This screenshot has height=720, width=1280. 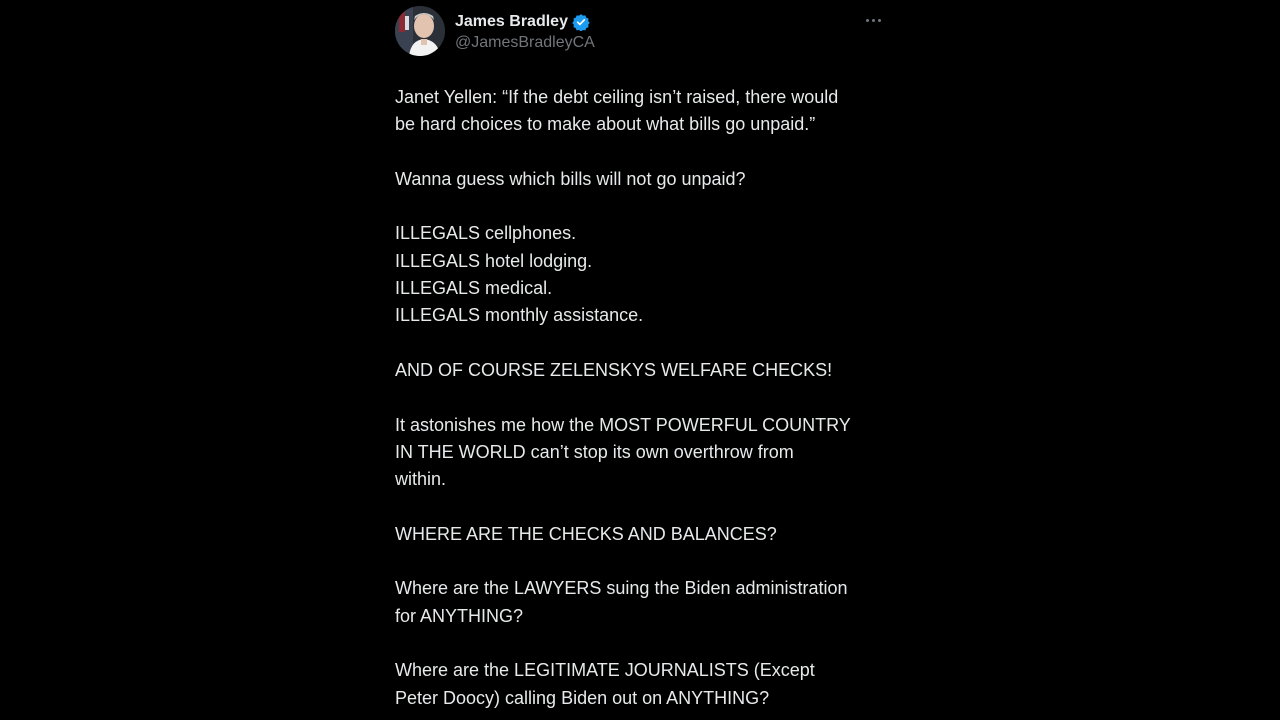 I want to click on verified-badge-icon, so click(x=581, y=22).